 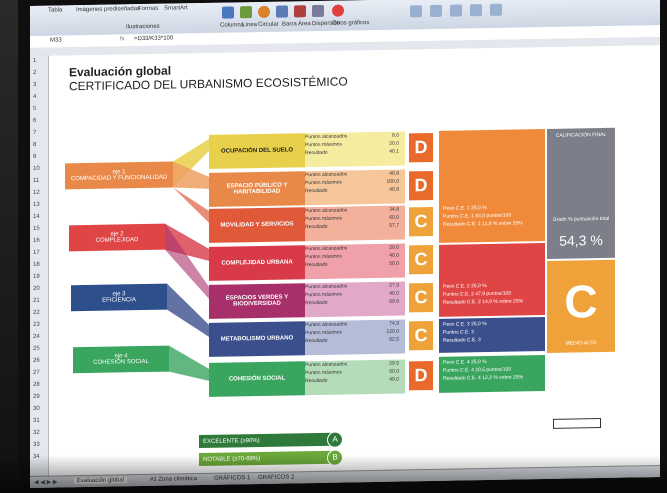 What do you see at coordinates (496, 9) in the screenshot?
I see `symbol-icon` at bounding box center [496, 9].